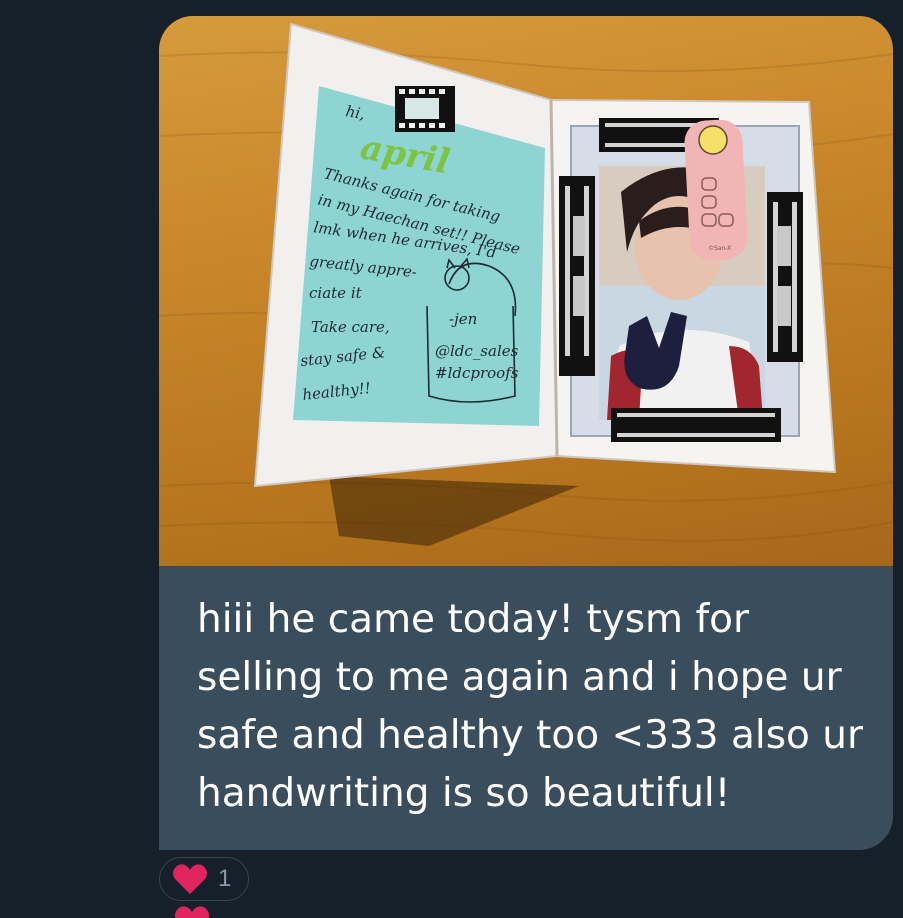  What do you see at coordinates (477, 373) in the screenshot?
I see `note-line-12: #ldcproofs` at bounding box center [477, 373].